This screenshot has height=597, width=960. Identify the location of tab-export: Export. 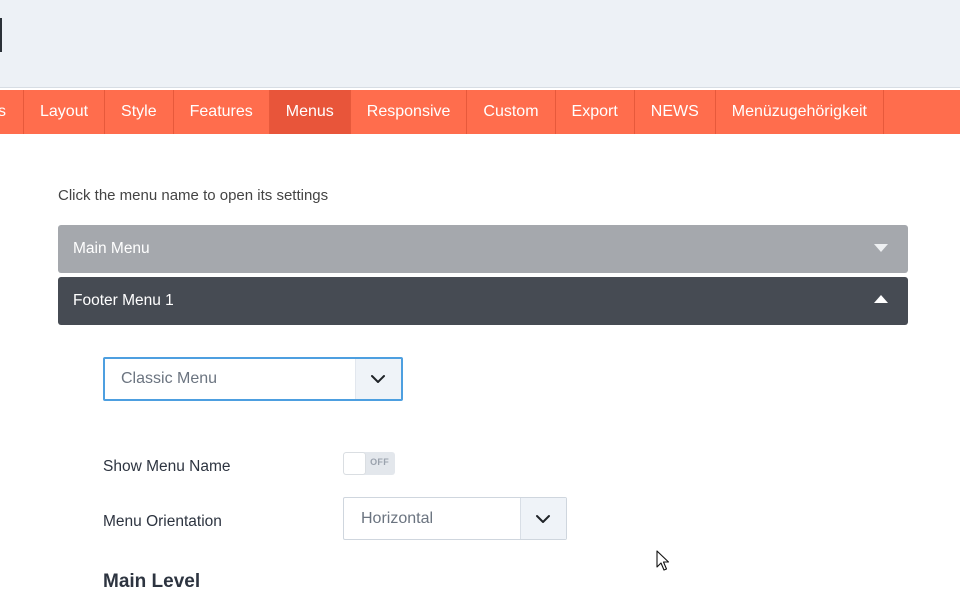
(595, 112).